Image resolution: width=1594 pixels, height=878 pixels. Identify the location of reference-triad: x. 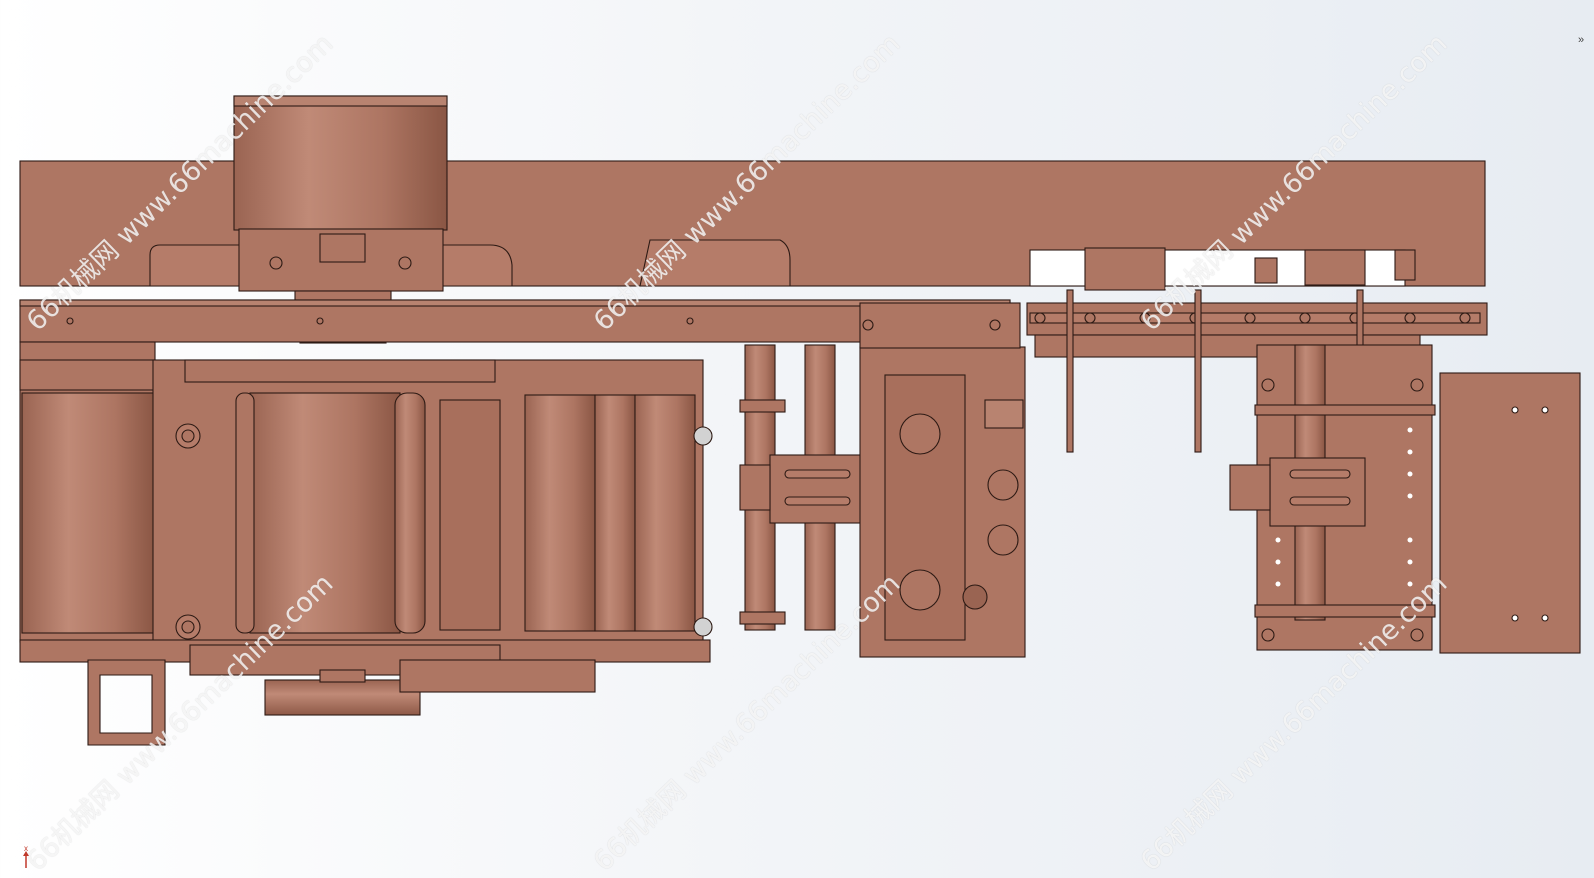
(27, 859).